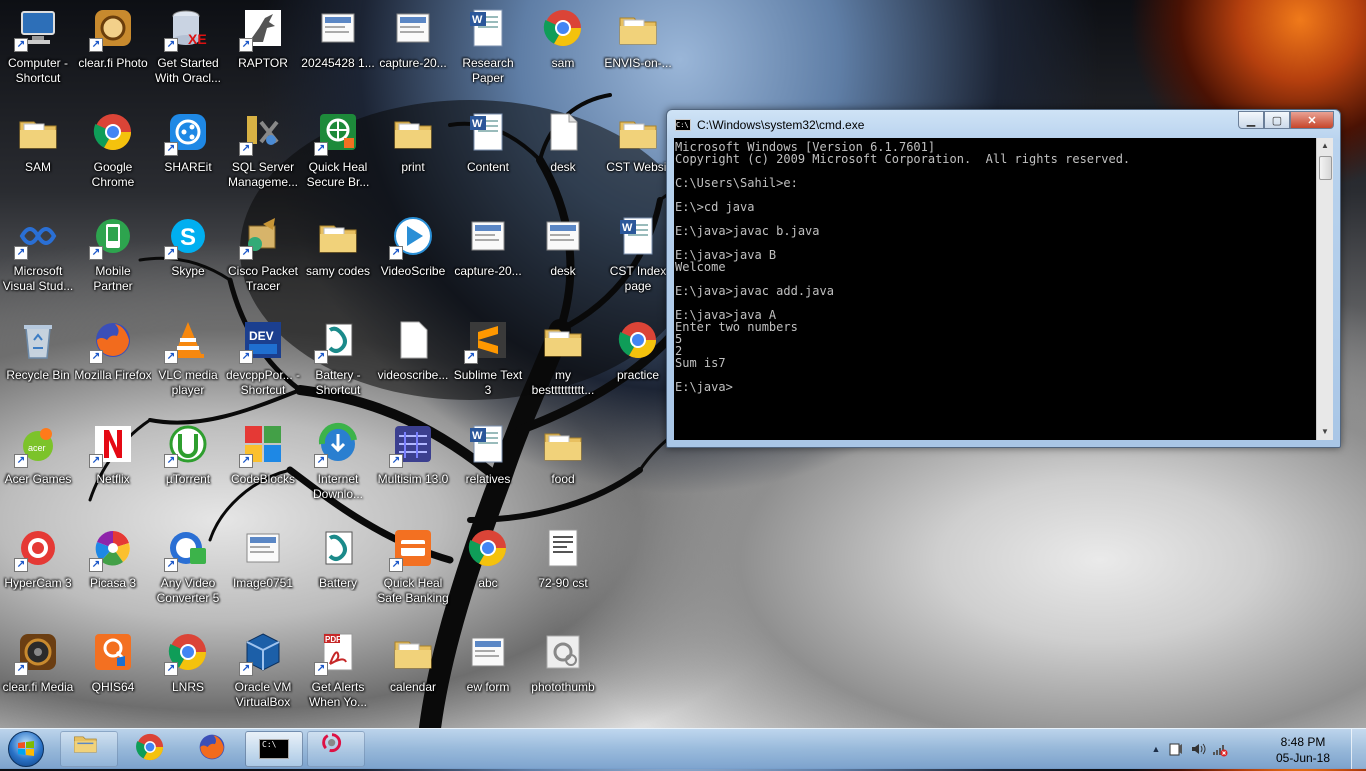 This screenshot has height=771, width=1366. I want to click on desktop-icon: Recycle Bin, so click(38, 362).